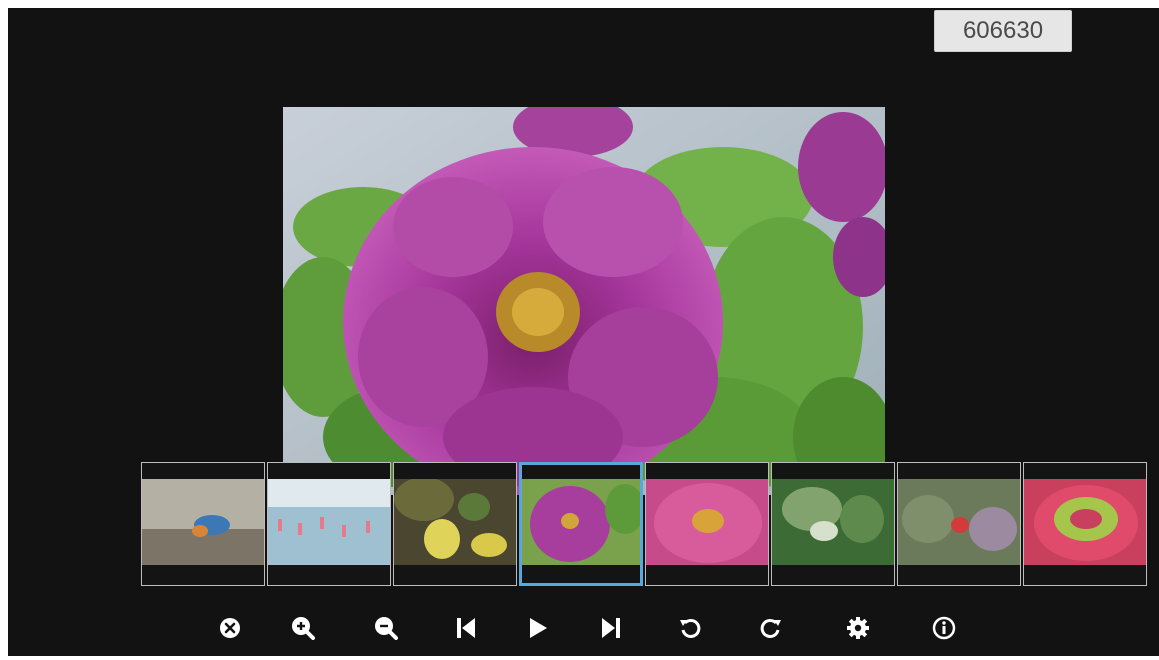 The height and width of the screenshot is (660, 1159). I want to click on settings-button, so click(858, 628).